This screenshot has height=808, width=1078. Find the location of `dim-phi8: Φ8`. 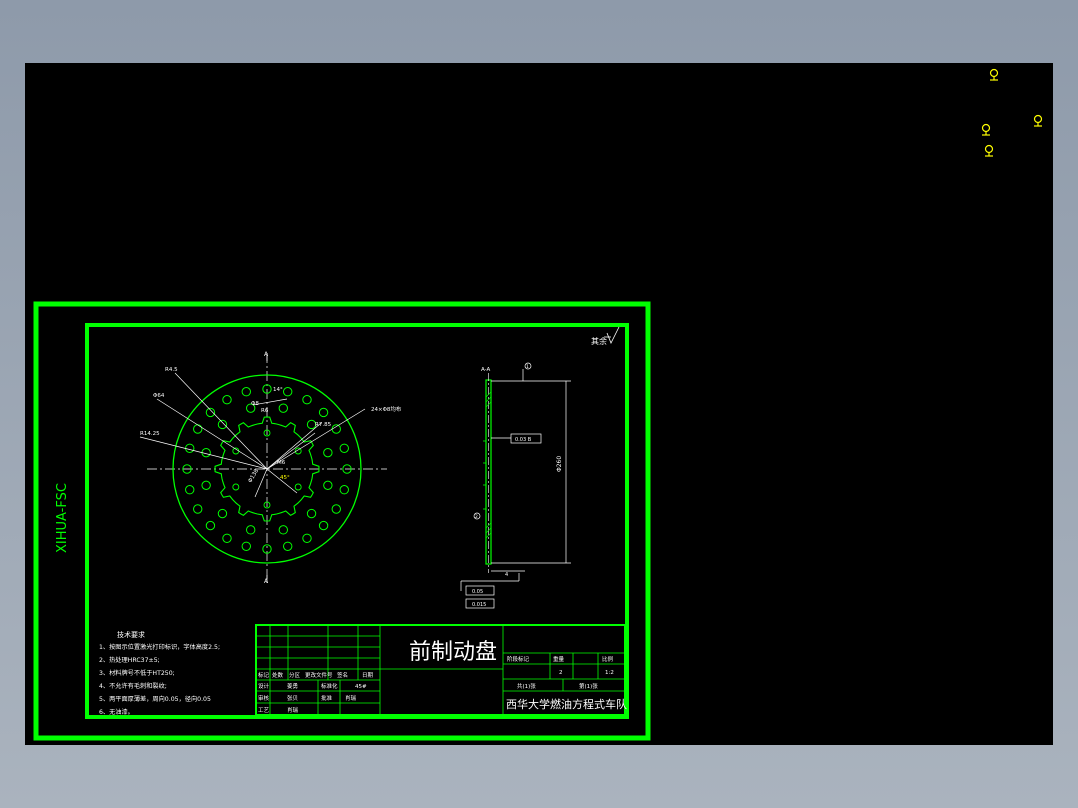

dim-phi8: Φ8 is located at coordinates (255, 404).